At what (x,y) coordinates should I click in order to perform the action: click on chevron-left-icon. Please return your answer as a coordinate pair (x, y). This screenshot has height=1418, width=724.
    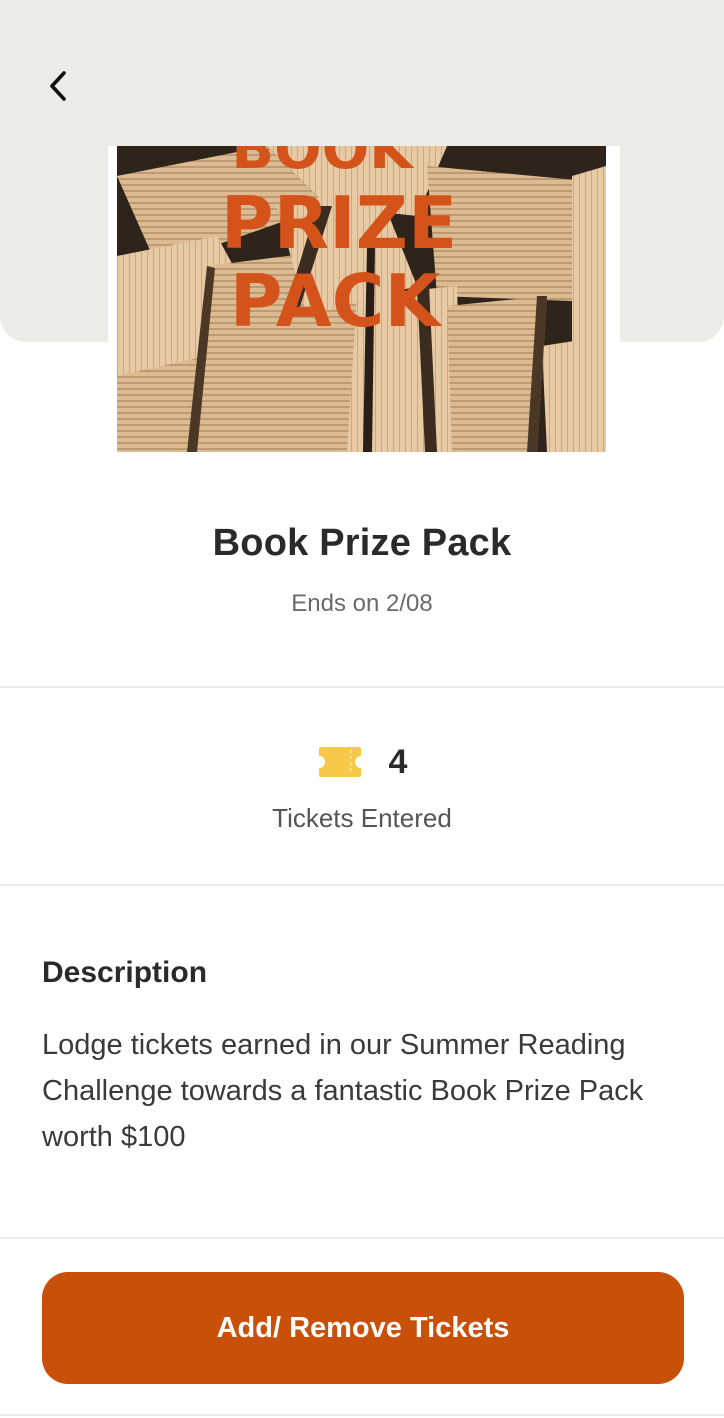
    Looking at the image, I should click on (58, 86).